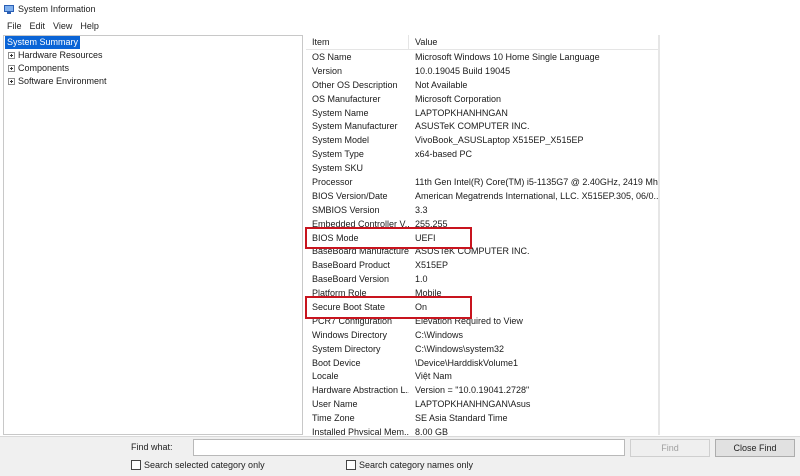  I want to click on tree-item-software-environment: Software Environment, so click(153, 81).